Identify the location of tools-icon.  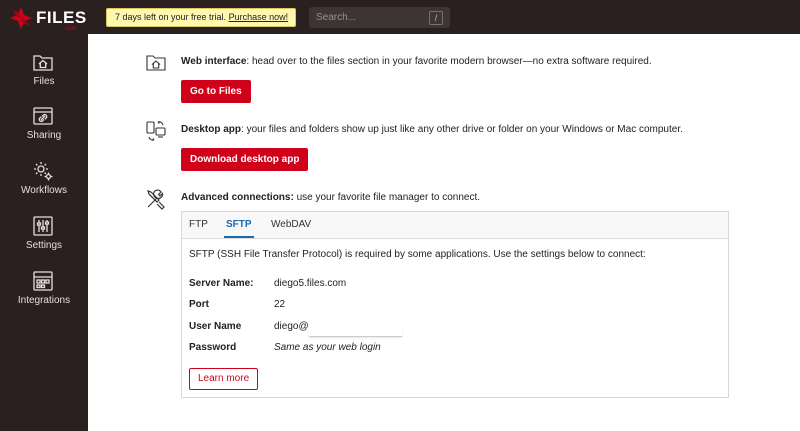
(156, 199).